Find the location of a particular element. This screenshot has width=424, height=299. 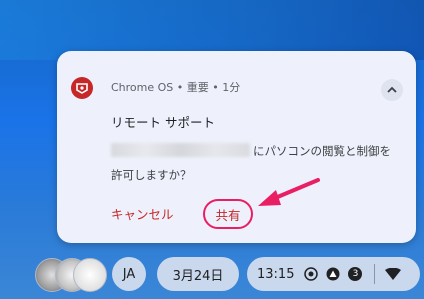

ime-indicator: JA is located at coordinates (129, 274).